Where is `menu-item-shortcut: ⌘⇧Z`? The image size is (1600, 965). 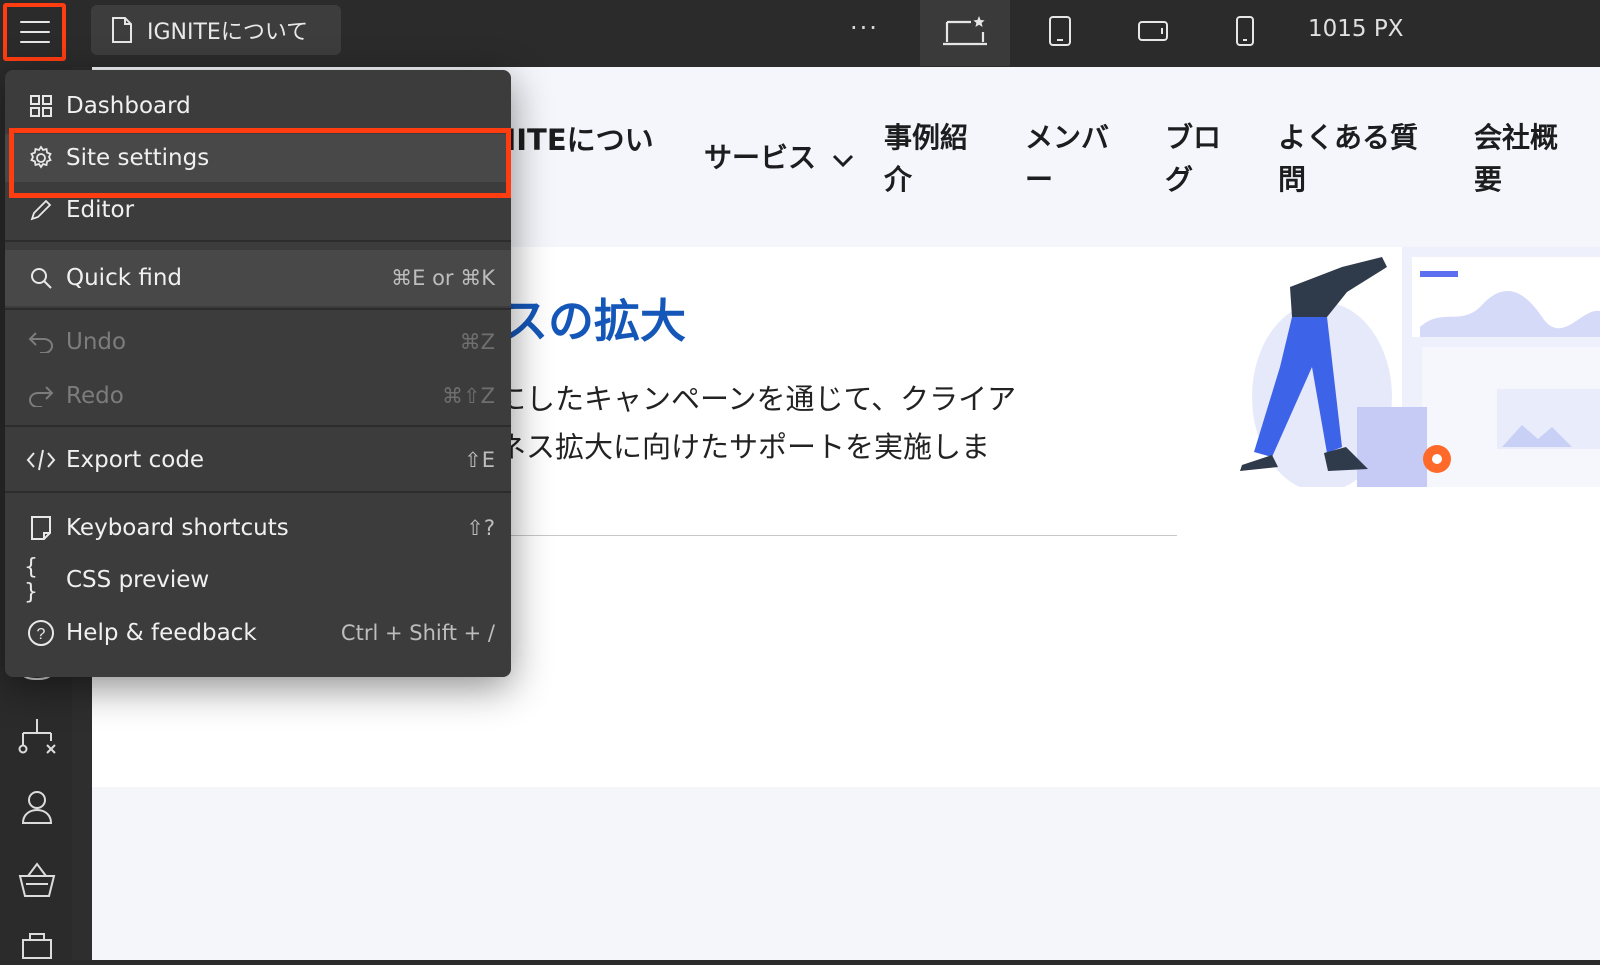 menu-item-shortcut: ⌘⇧Z is located at coordinates (468, 396).